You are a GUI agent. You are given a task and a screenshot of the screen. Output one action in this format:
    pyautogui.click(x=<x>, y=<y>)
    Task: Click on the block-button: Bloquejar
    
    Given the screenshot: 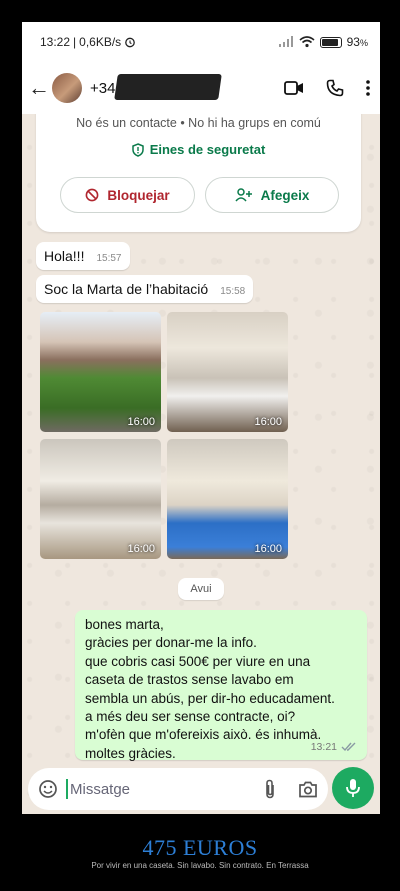 What is the action you would take?
    pyautogui.click(x=127, y=195)
    